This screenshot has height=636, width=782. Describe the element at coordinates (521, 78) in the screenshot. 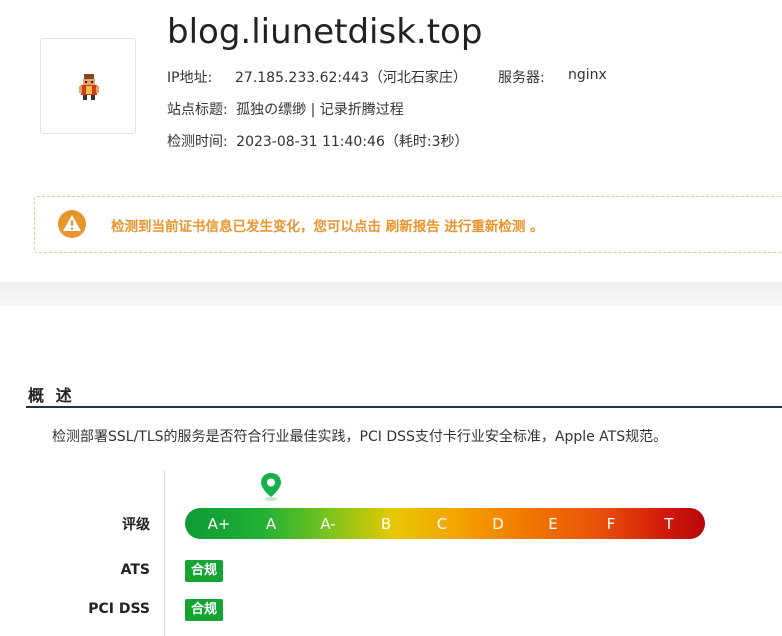

I see `server-label: 服务器:` at that location.